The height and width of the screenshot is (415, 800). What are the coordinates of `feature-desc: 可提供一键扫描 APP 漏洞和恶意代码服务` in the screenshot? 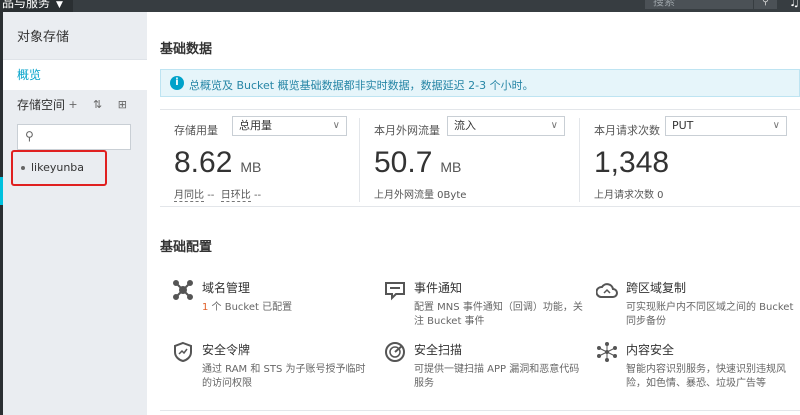 It's located at (497, 376).